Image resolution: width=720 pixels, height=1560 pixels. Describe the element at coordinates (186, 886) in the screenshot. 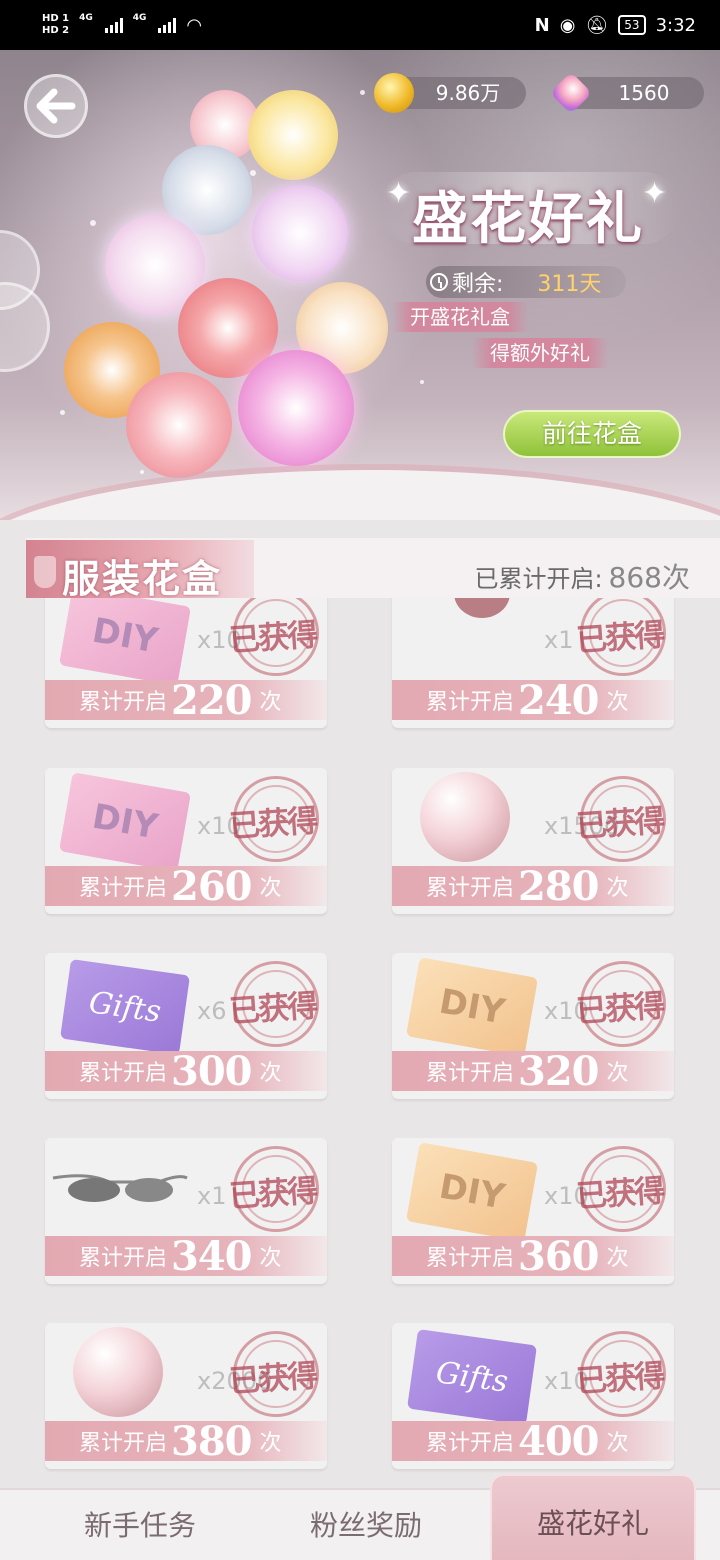

I see `milestone-bar: 累计开启 260 次` at that location.